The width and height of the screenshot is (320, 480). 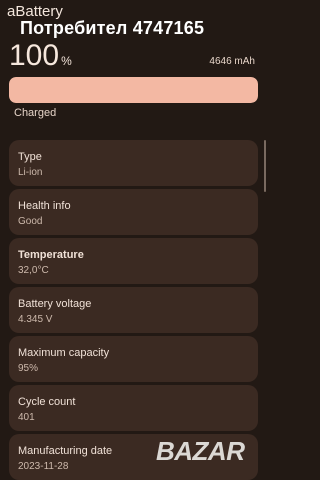 I want to click on card-label: Battery voltage, so click(x=55, y=304).